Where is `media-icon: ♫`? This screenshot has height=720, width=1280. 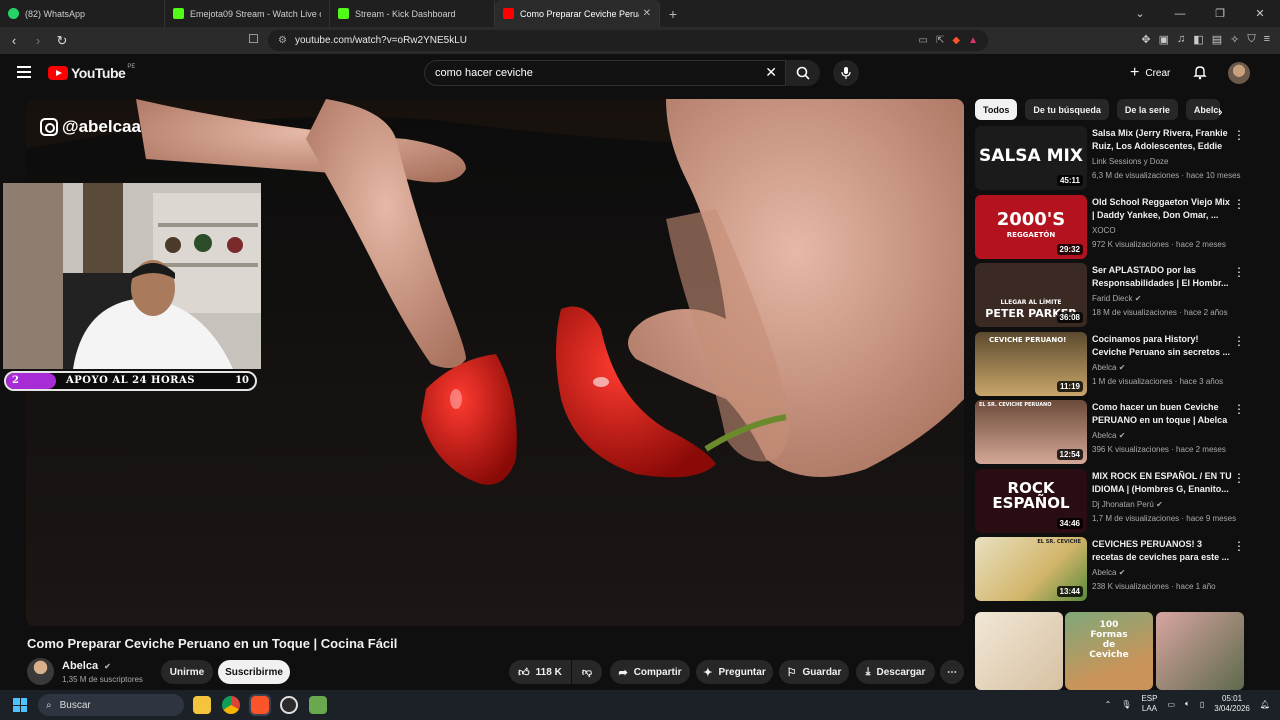 media-icon: ♫ is located at coordinates (1181, 39).